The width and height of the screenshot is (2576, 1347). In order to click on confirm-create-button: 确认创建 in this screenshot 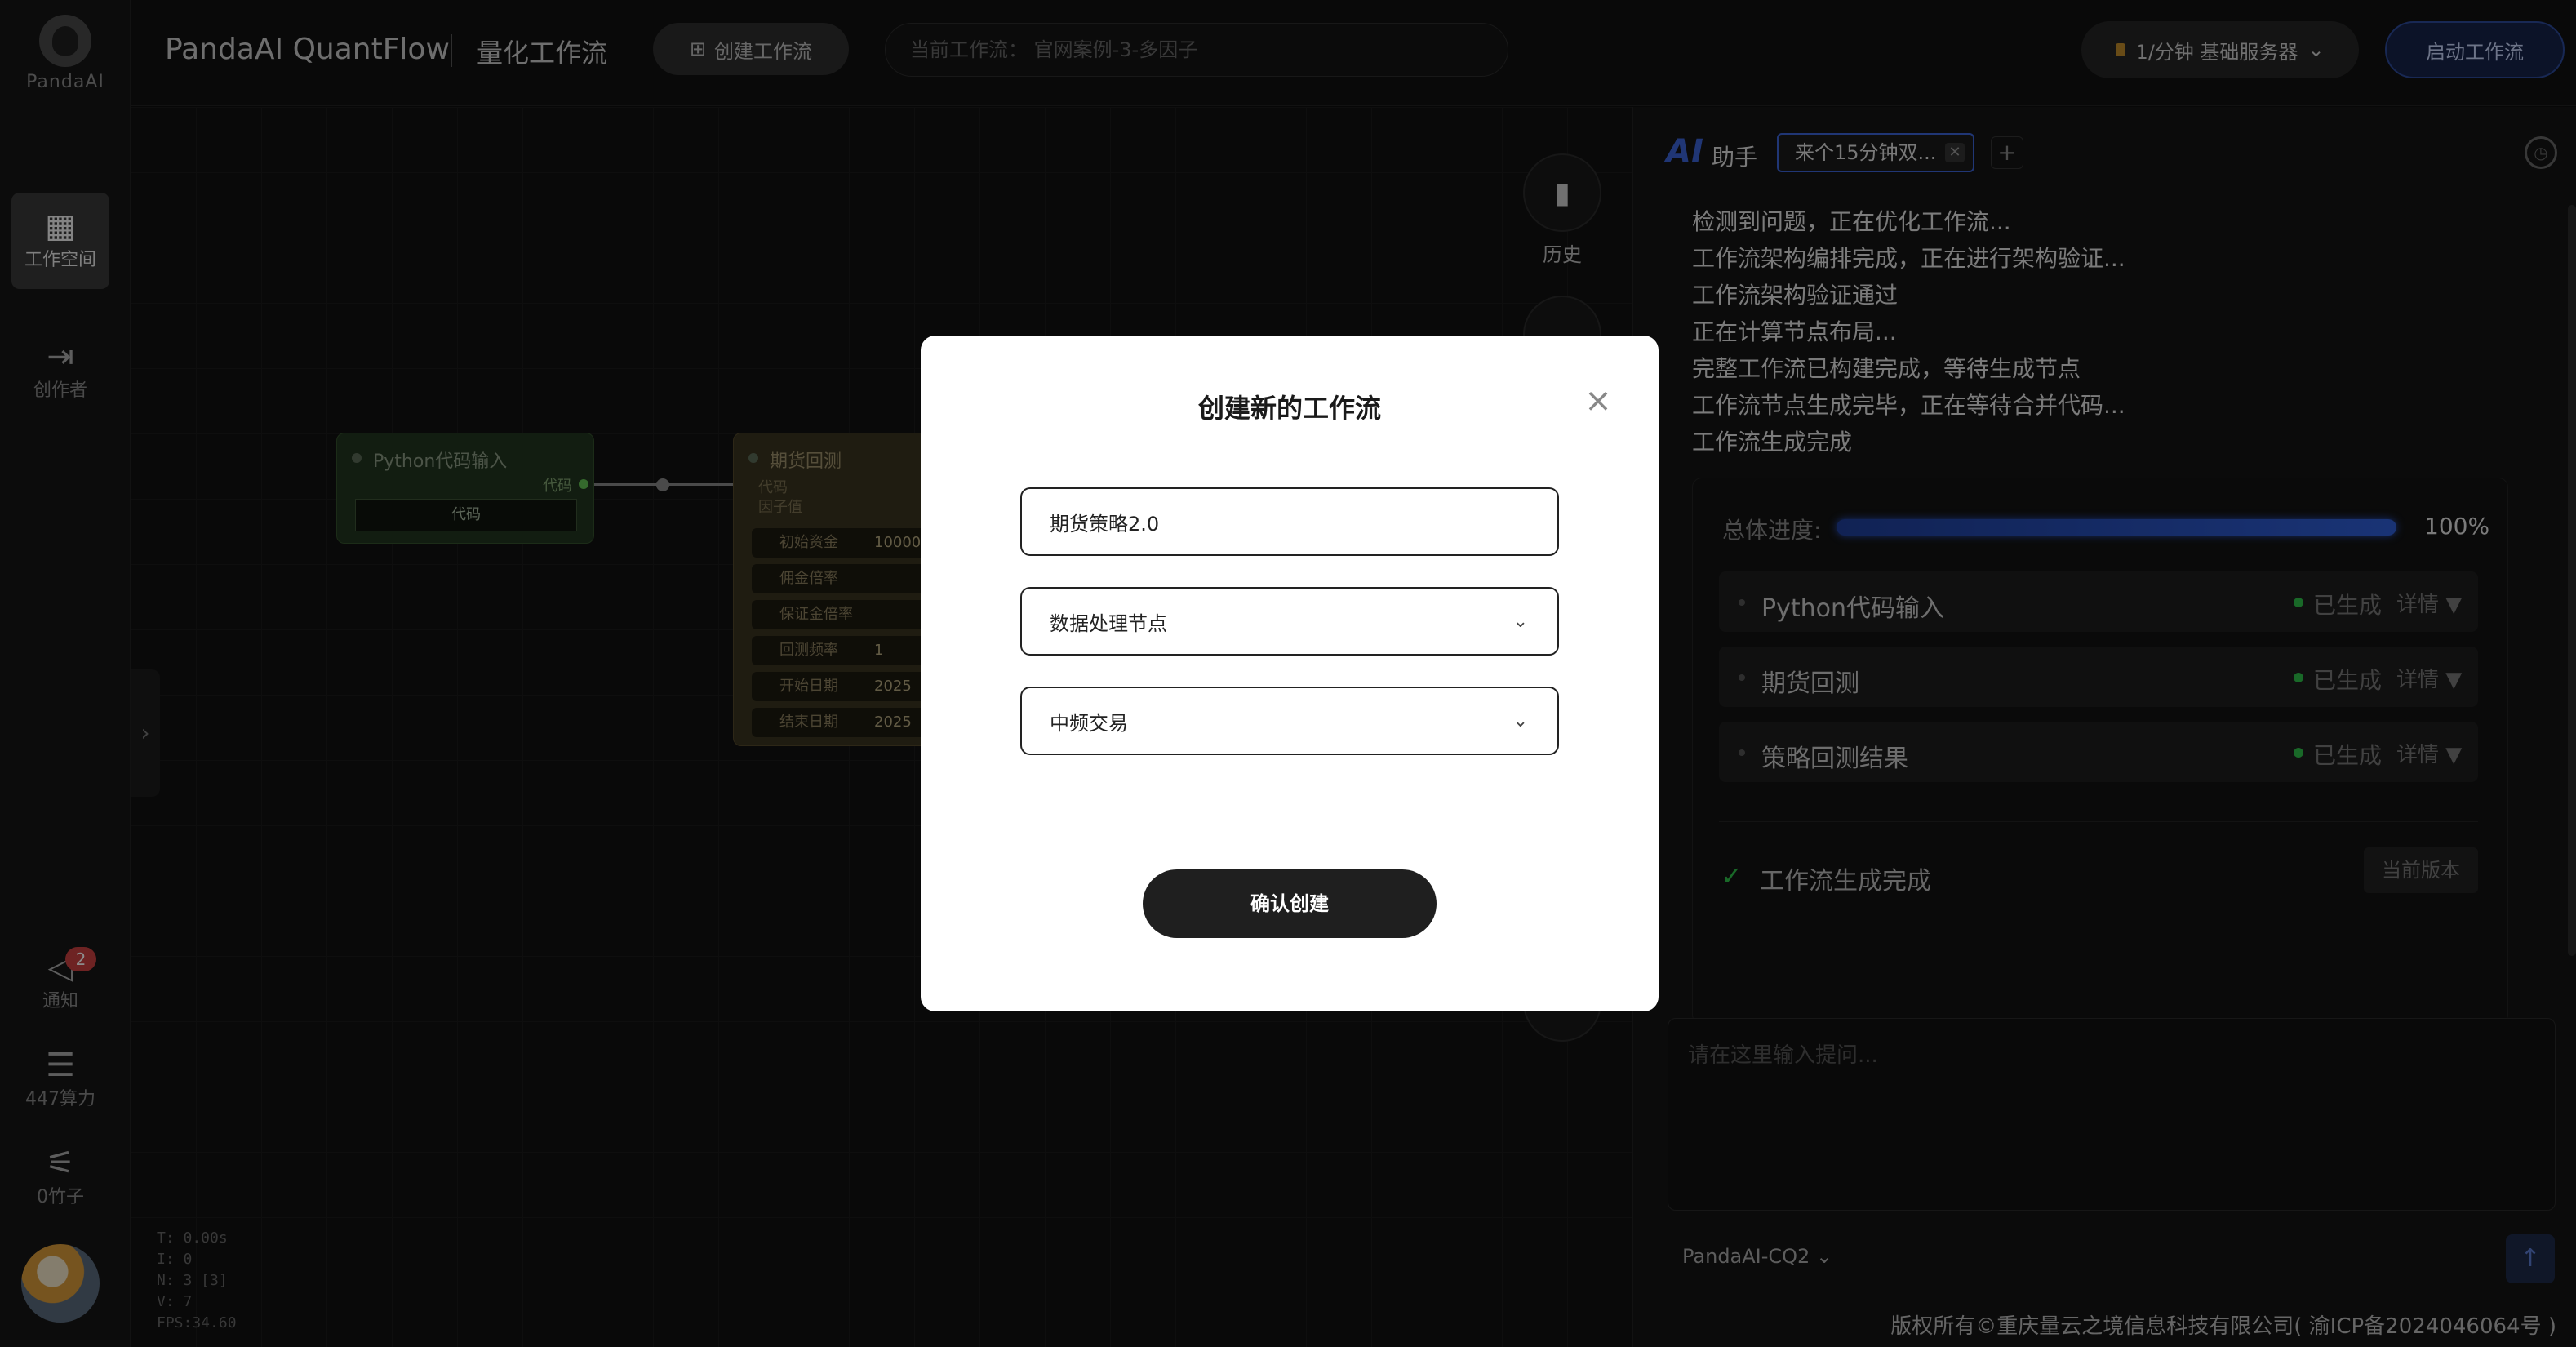, I will do `click(1290, 903)`.